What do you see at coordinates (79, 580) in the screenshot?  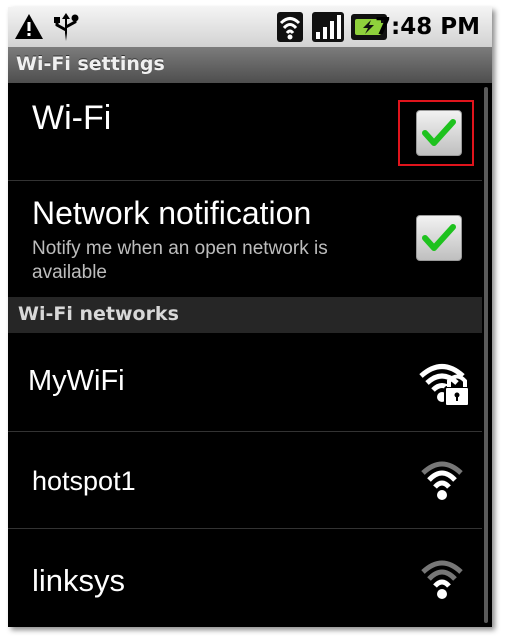 I see `network-name: linksys` at bounding box center [79, 580].